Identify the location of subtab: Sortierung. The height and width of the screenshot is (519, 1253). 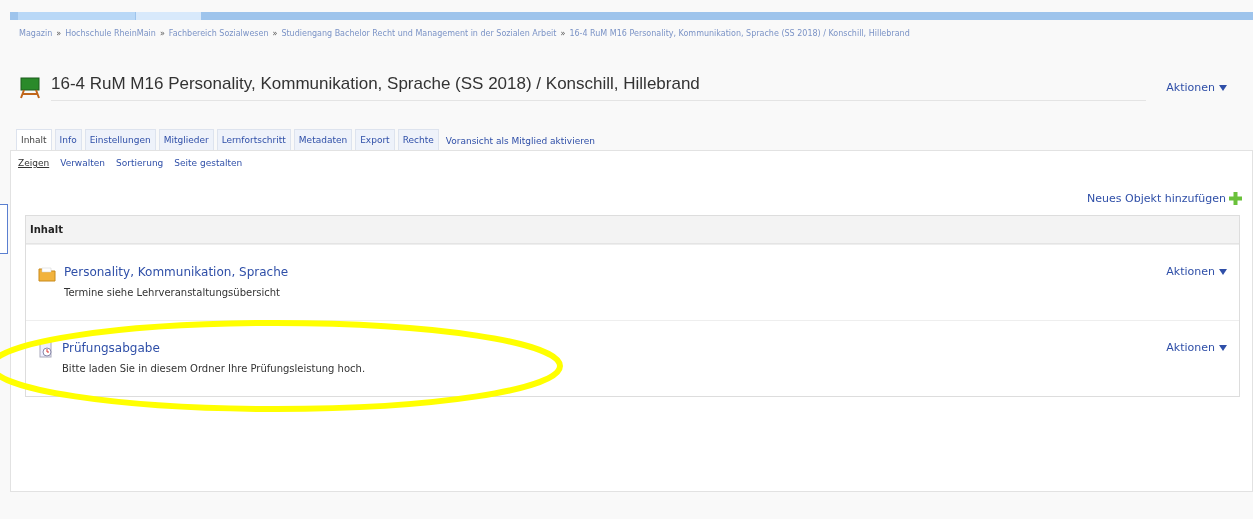
(140, 163).